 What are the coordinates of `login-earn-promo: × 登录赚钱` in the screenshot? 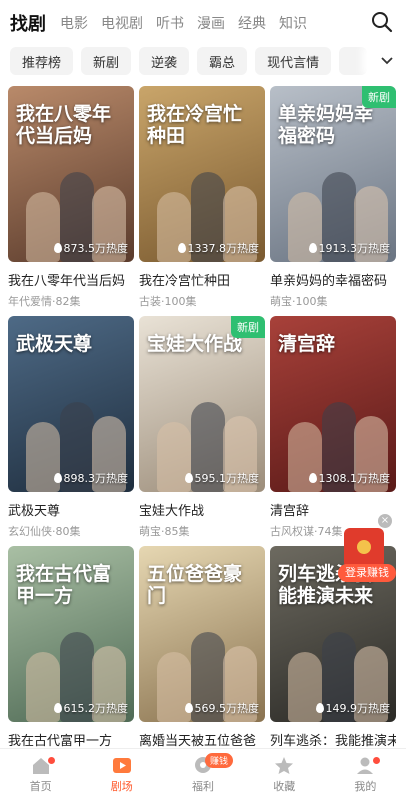 It's located at (367, 548).